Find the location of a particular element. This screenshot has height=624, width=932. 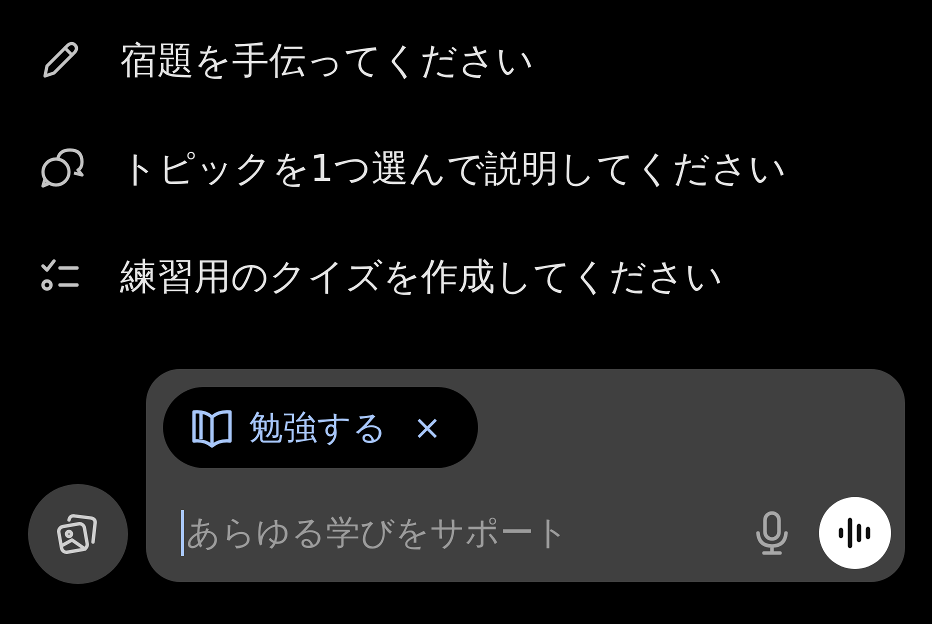

chip-close-button: × is located at coordinates (421, 428).